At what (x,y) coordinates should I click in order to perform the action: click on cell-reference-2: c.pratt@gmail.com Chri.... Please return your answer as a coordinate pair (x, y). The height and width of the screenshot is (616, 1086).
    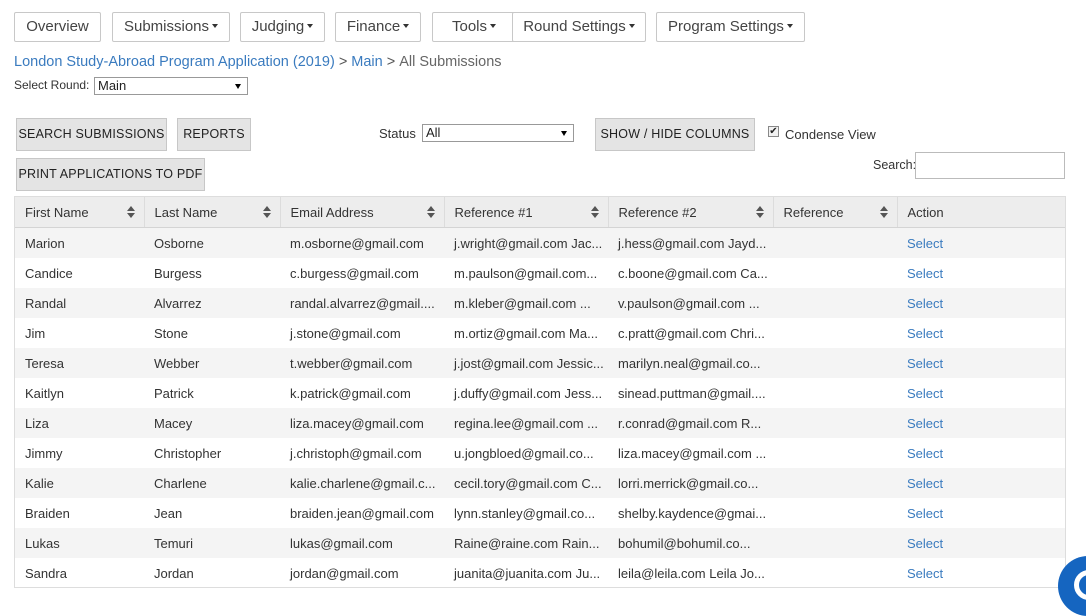
    Looking at the image, I should click on (690, 333).